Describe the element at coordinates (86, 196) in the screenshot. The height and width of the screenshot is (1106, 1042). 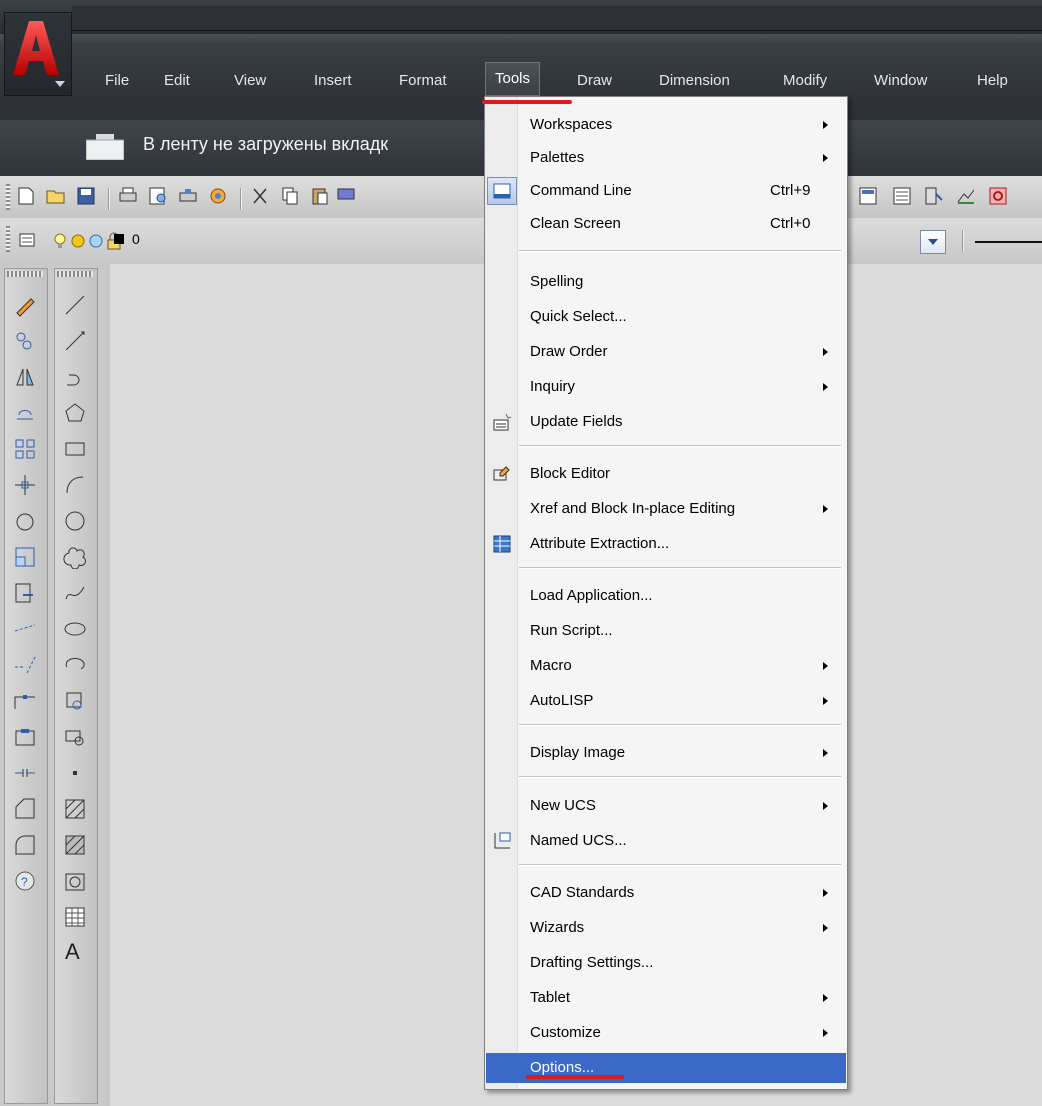
I see `save-icon` at that location.